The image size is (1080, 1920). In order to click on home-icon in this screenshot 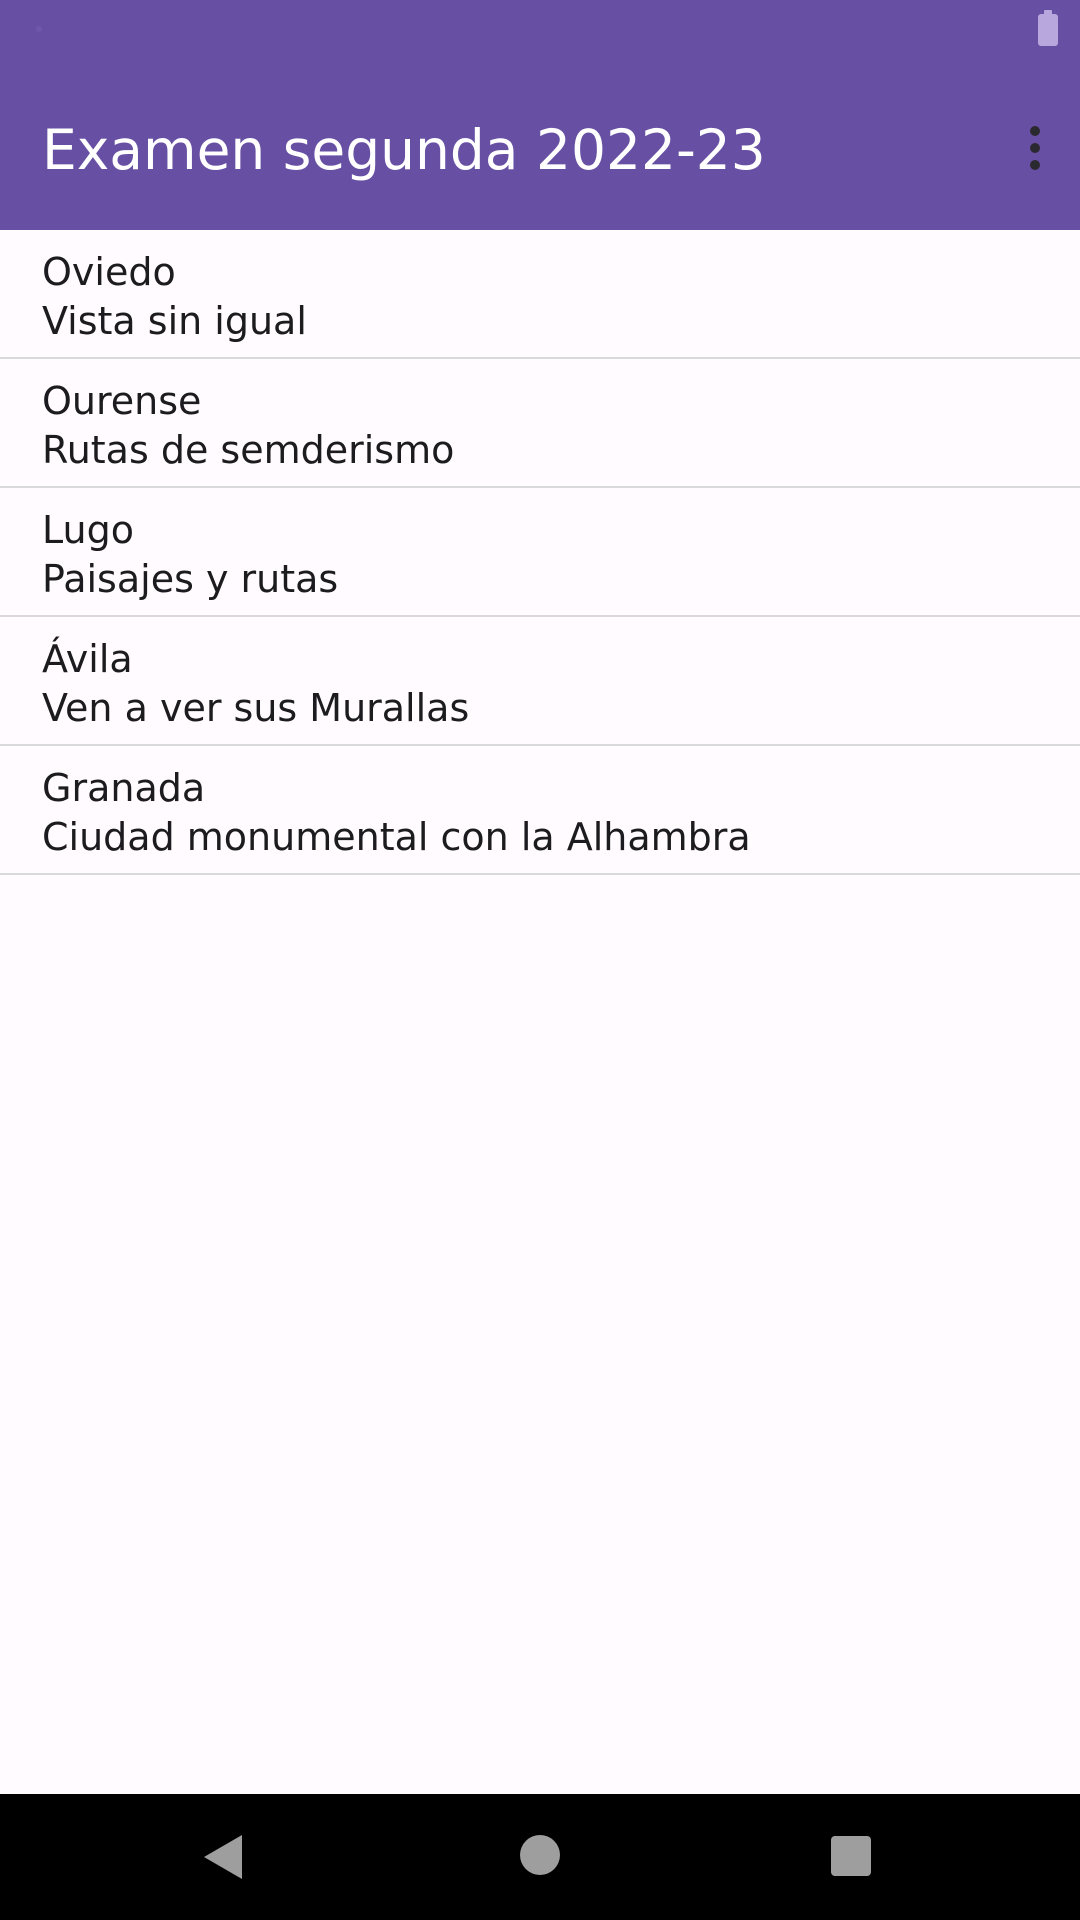, I will do `click(540, 1855)`.